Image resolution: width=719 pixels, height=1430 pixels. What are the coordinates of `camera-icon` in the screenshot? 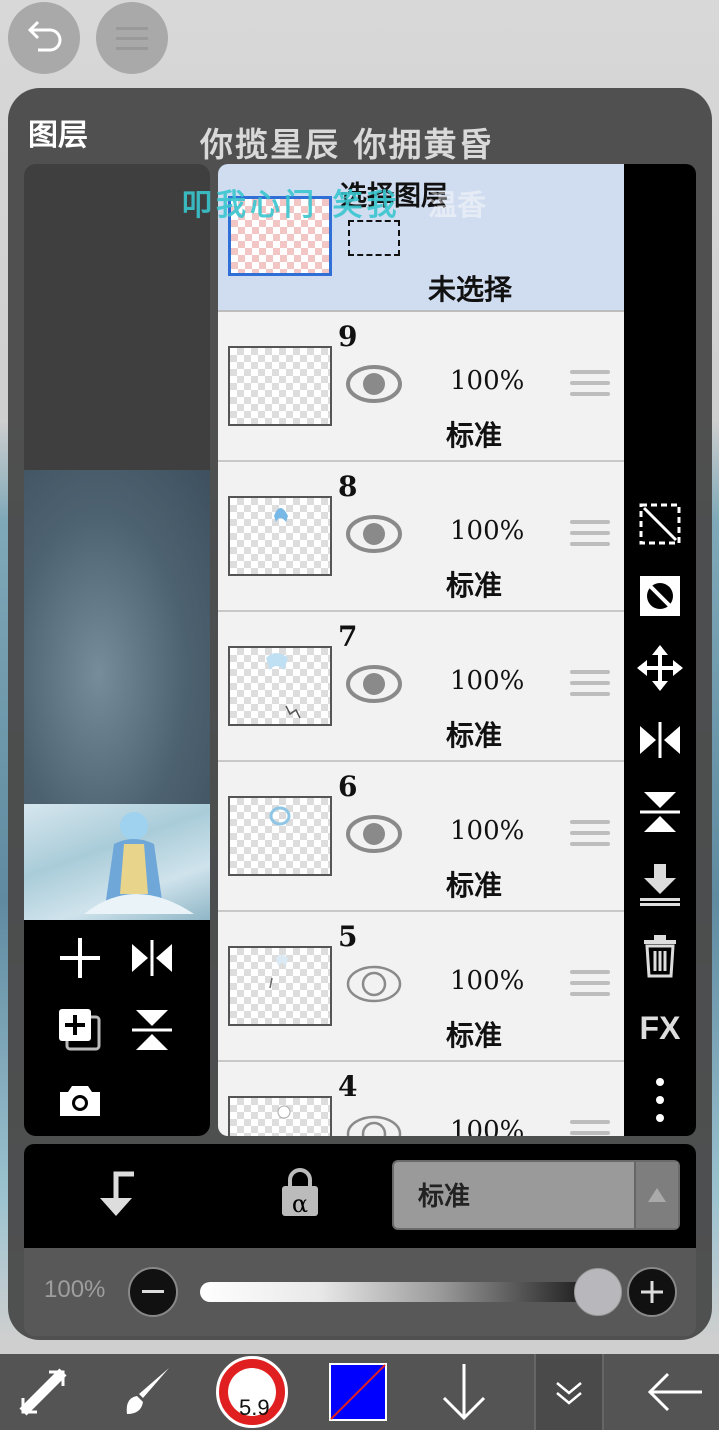 It's located at (80, 1101).